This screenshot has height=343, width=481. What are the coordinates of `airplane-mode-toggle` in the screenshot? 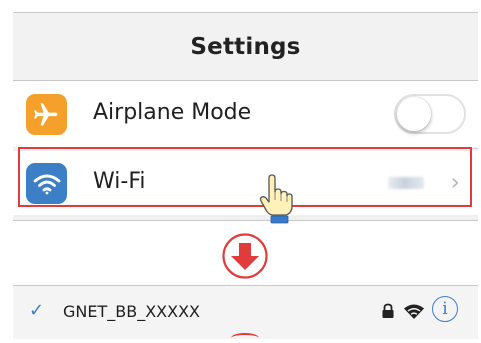 It's located at (430, 114).